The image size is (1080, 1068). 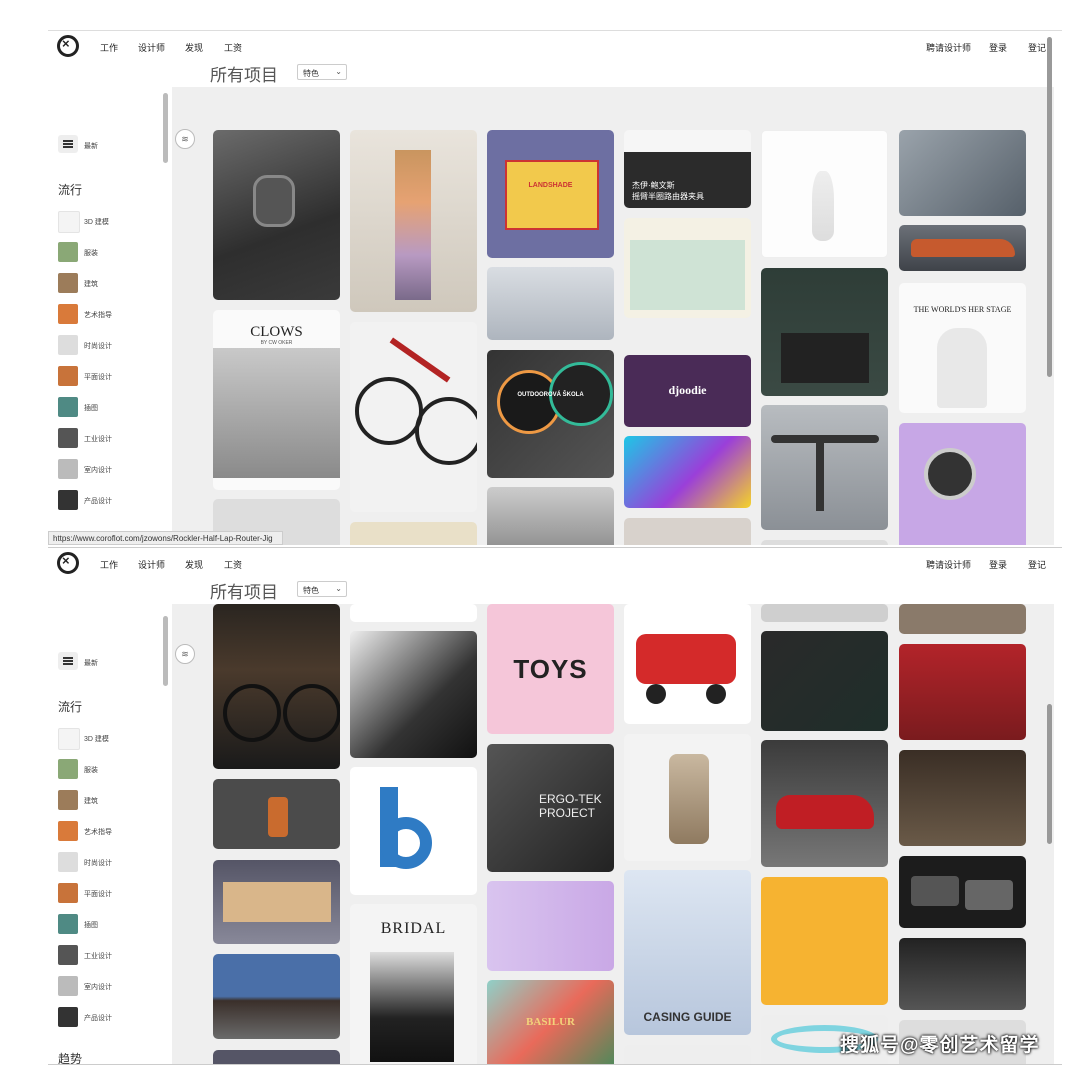 I want to click on category-label: 平面设计, so click(x=98, y=377).